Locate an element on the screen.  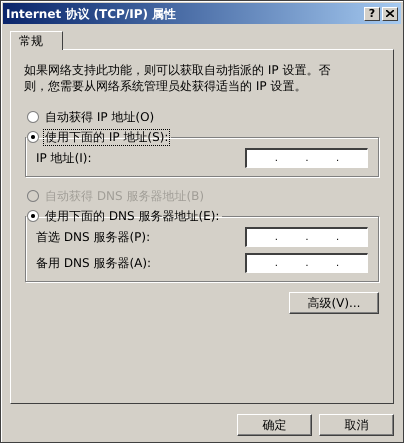
radio-label: 使用下面的 DNS 服务器地址(E): is located at coordinates (132, 216).